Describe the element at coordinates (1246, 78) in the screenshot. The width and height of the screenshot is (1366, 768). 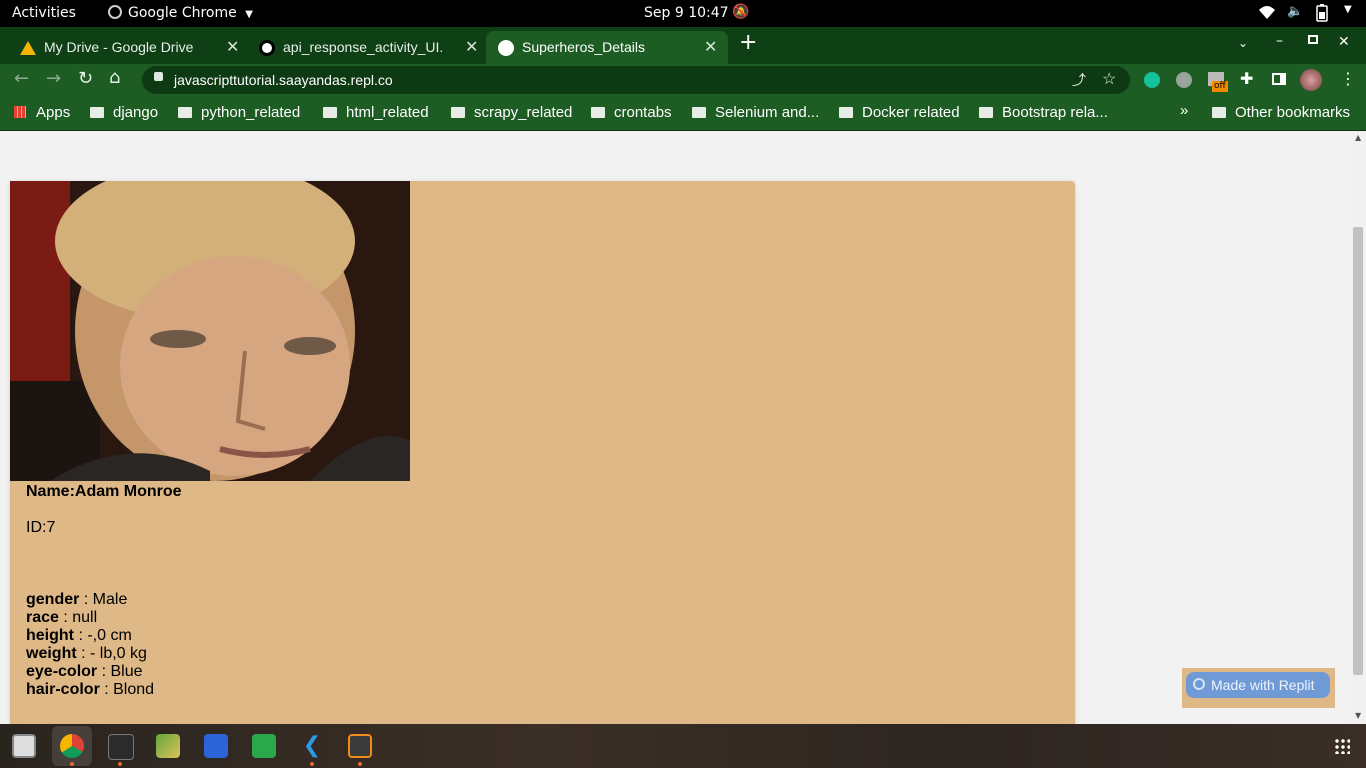
I see `puzzle-piece-icon: ✚` at that location.